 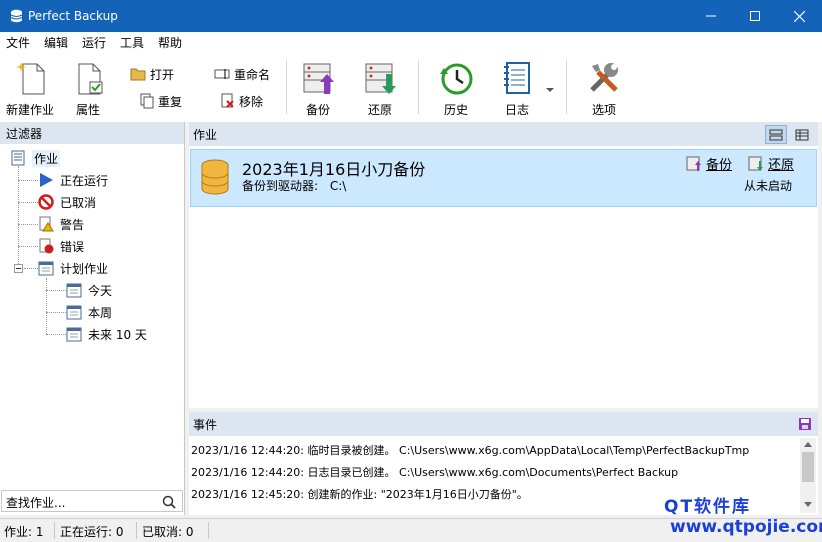 I want to click on view-details-button, so click(x=802, y=134).